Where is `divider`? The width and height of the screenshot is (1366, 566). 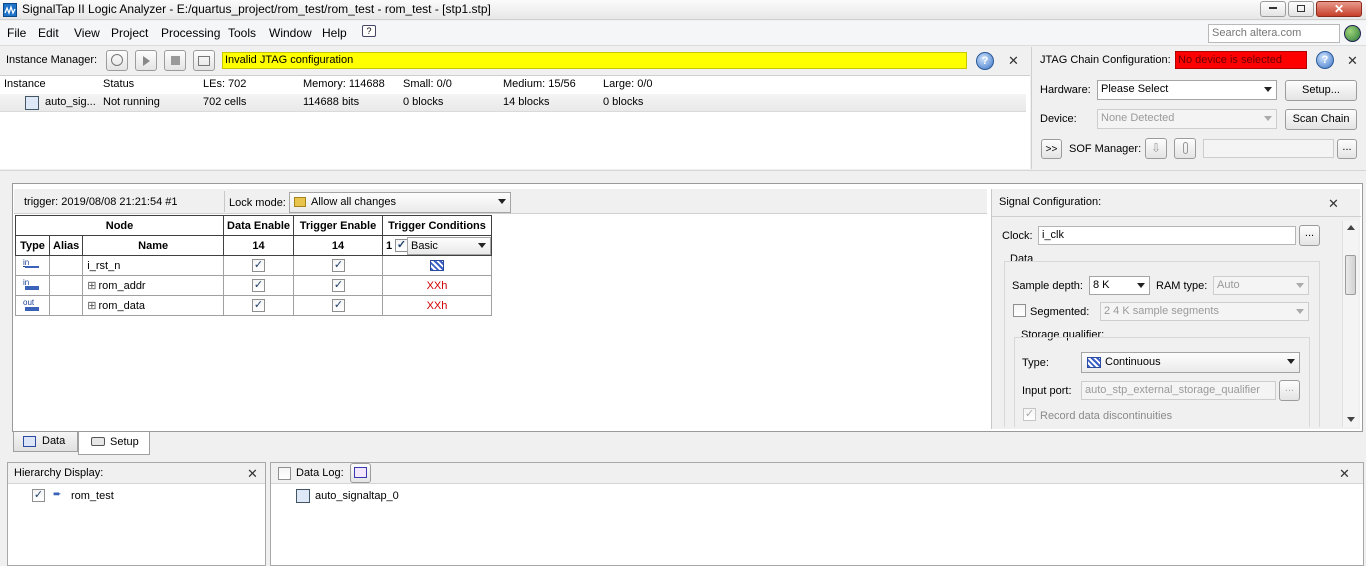
divider is located at coordinates (224, 201).